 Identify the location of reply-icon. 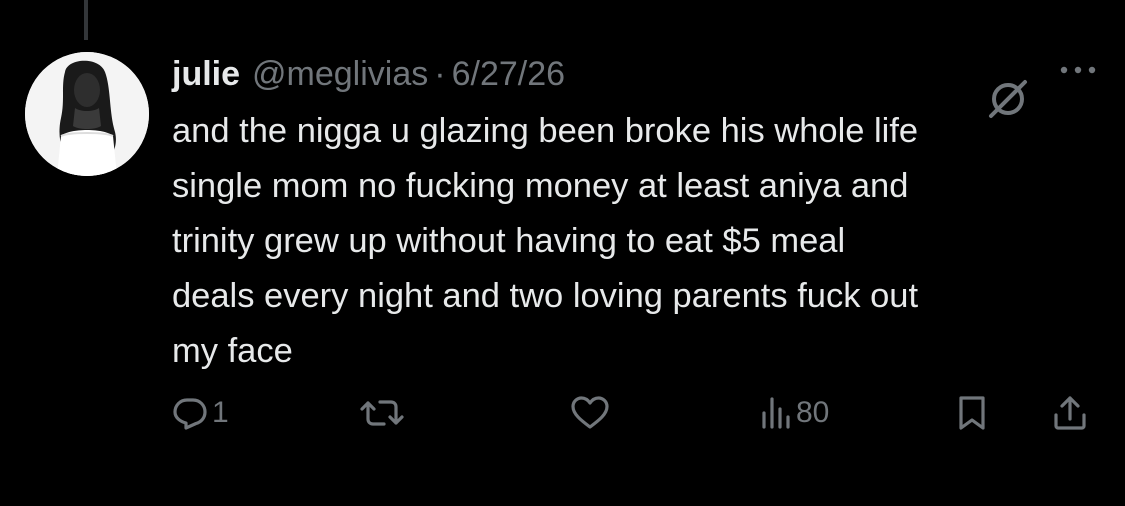
(190, 414).